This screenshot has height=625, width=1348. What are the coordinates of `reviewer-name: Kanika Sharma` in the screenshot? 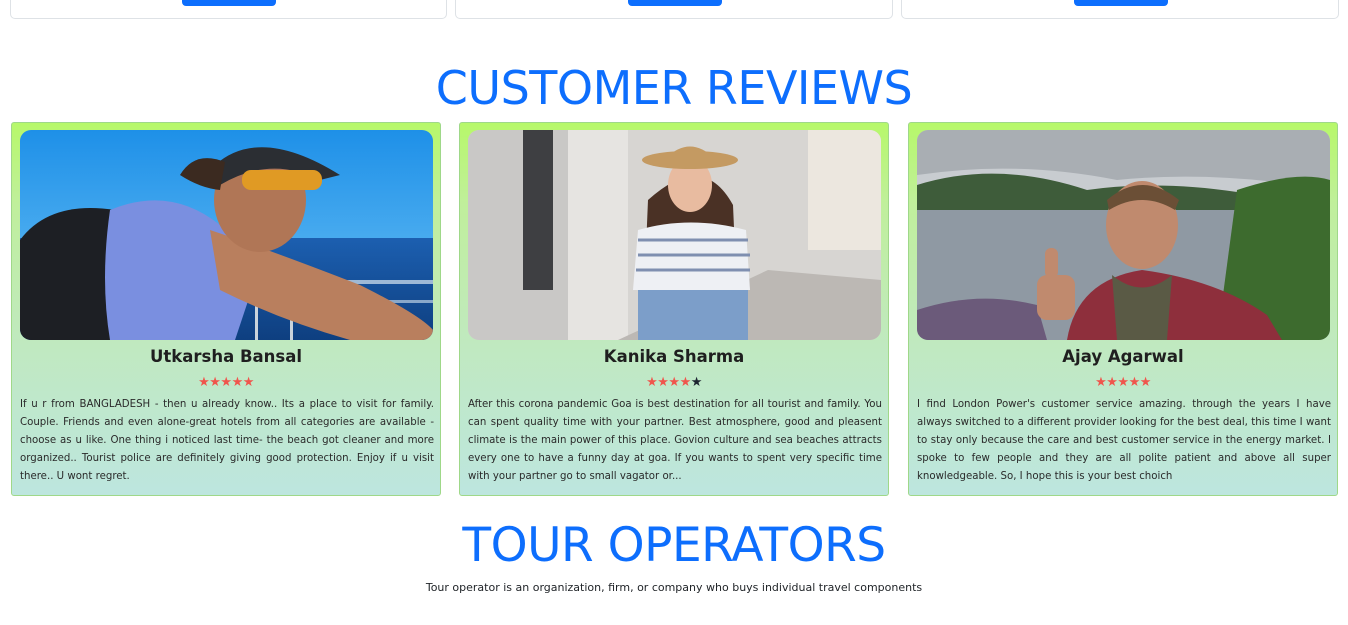 It's located at (674, 356).